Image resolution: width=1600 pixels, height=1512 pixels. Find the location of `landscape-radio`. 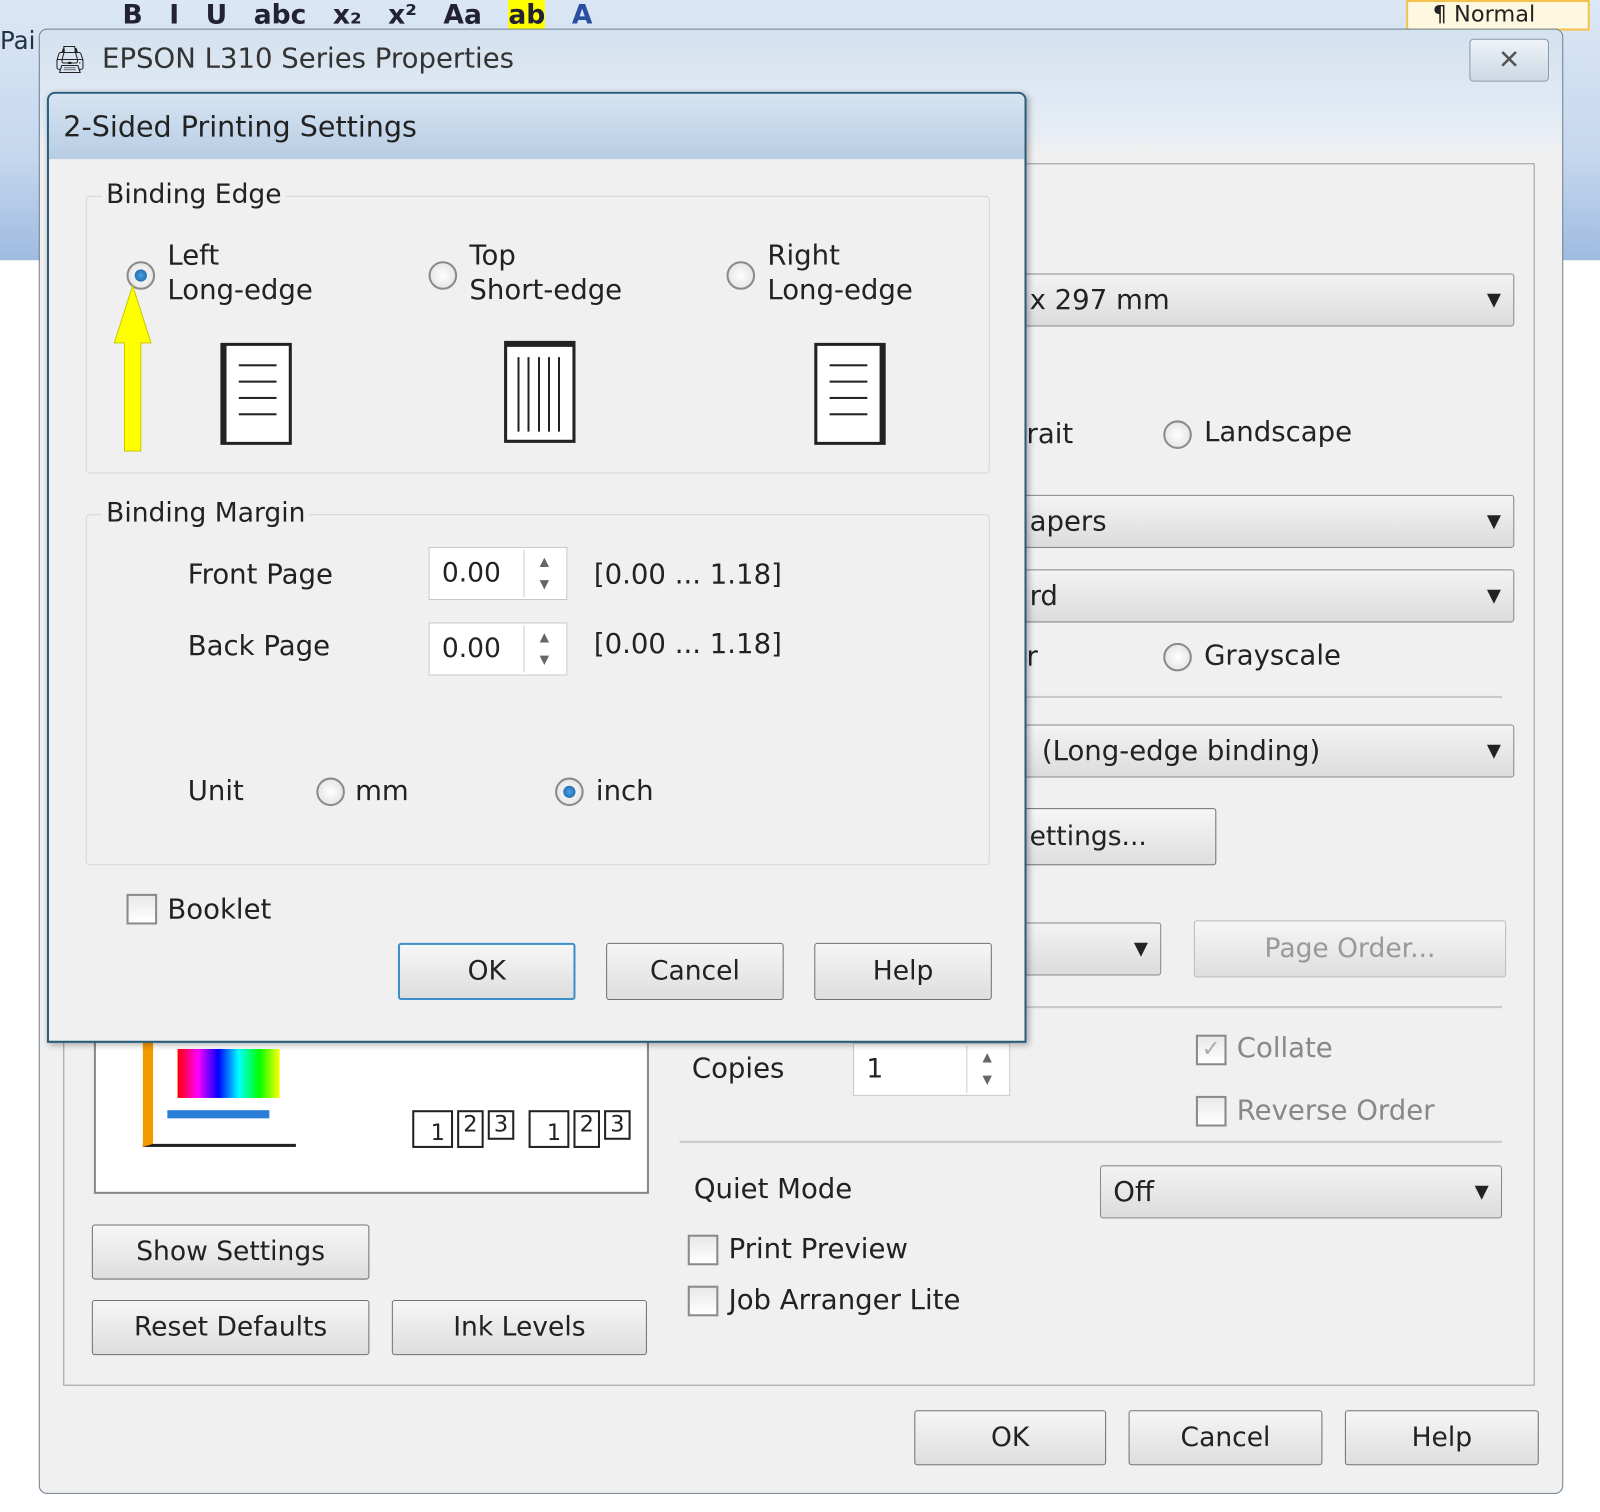

landscape-radio is located at coordinates (1177, 434).